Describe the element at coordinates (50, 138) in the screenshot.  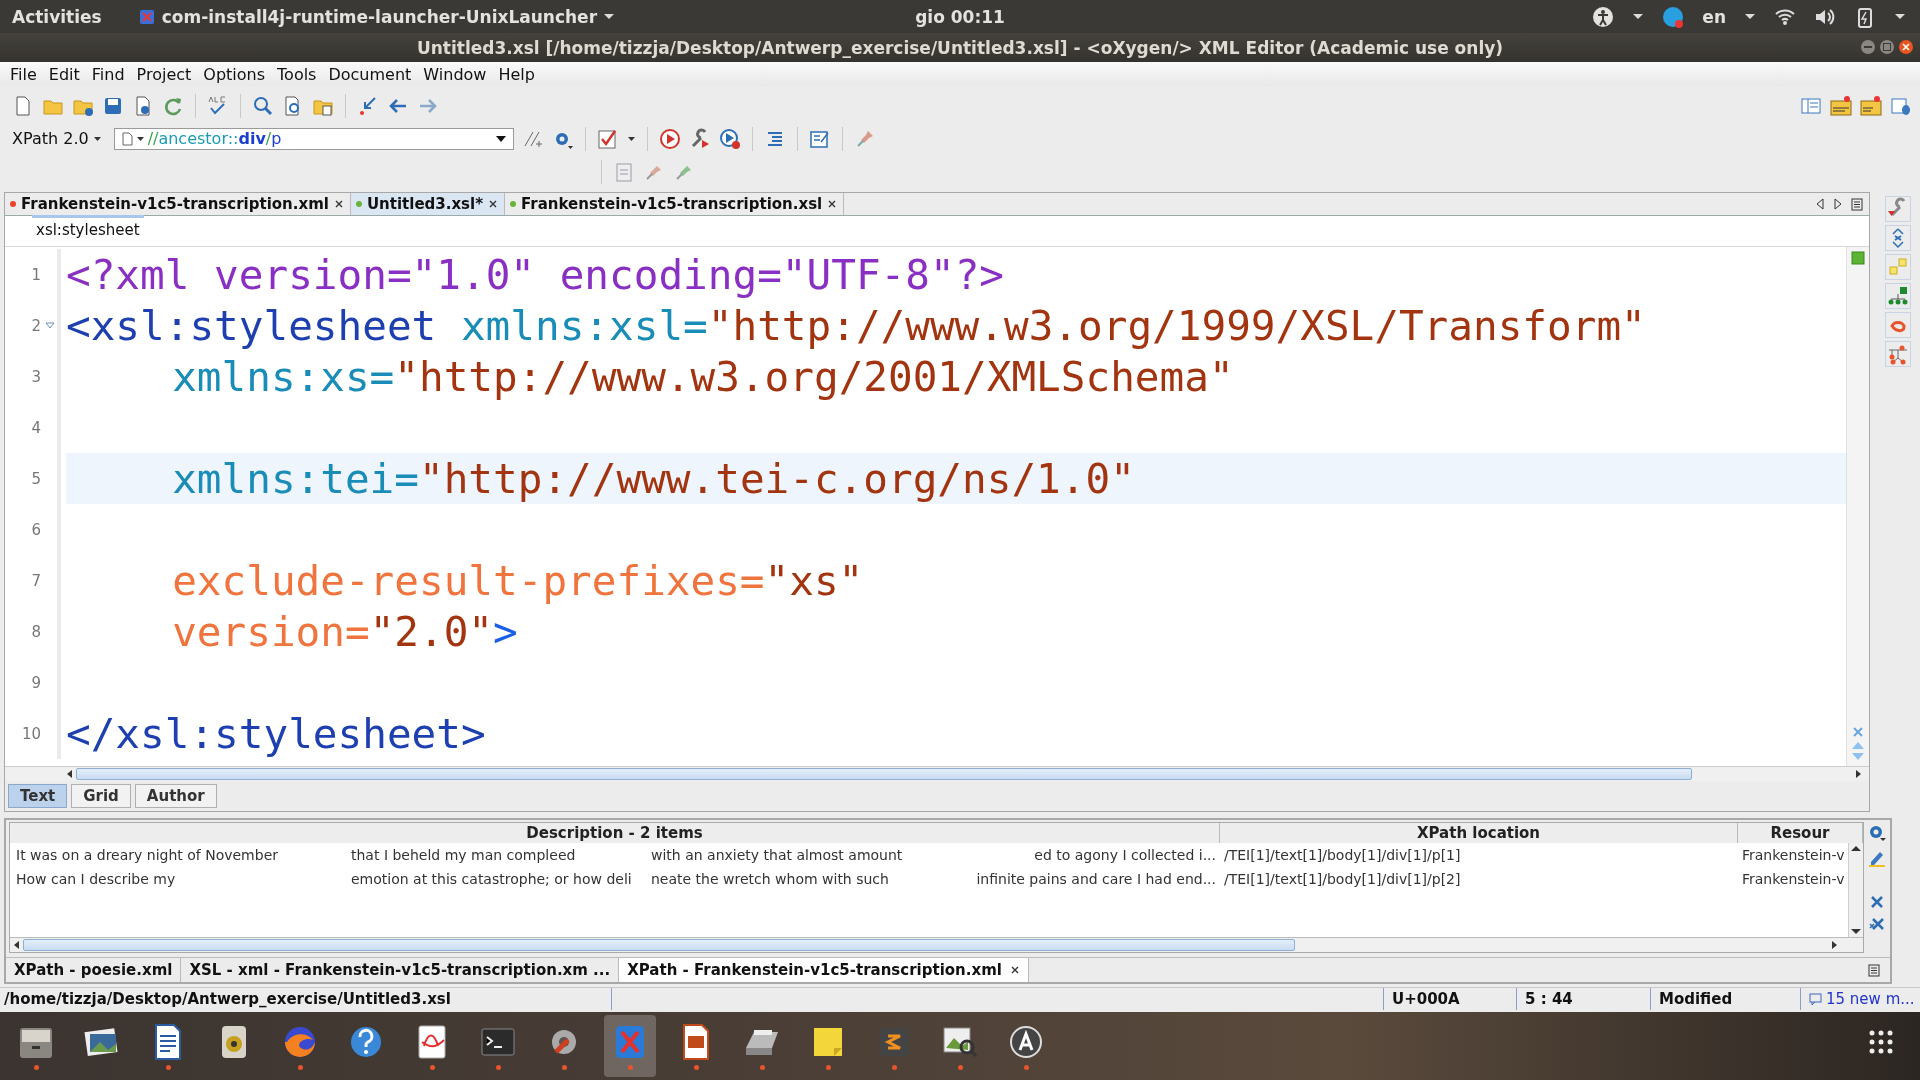
I see `xpath-version-selector: XPath 2.0` at that location.